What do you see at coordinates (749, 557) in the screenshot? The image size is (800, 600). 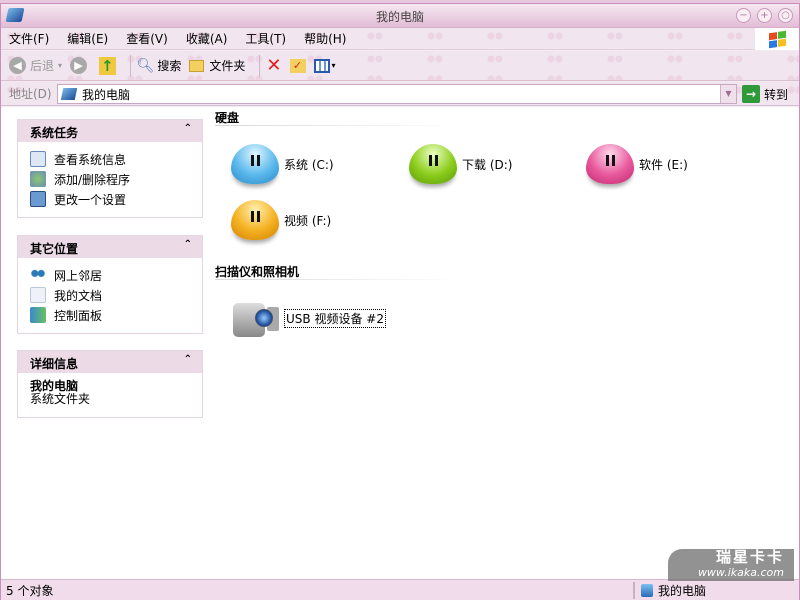 I see `watermark-brand: 瑞星卡卡` at bounding box center [749, 557].